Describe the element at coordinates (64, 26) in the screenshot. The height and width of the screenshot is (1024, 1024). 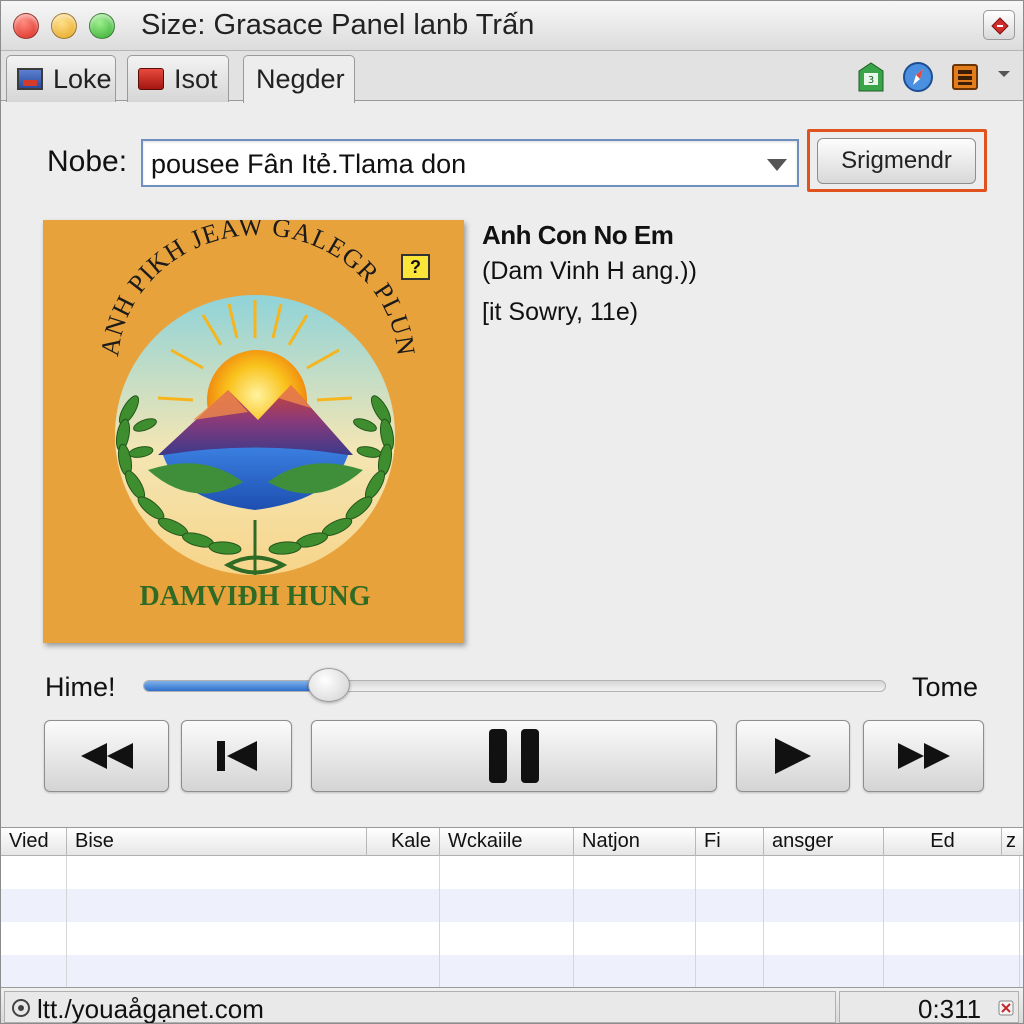
I see `minimize-window-button` at that location.